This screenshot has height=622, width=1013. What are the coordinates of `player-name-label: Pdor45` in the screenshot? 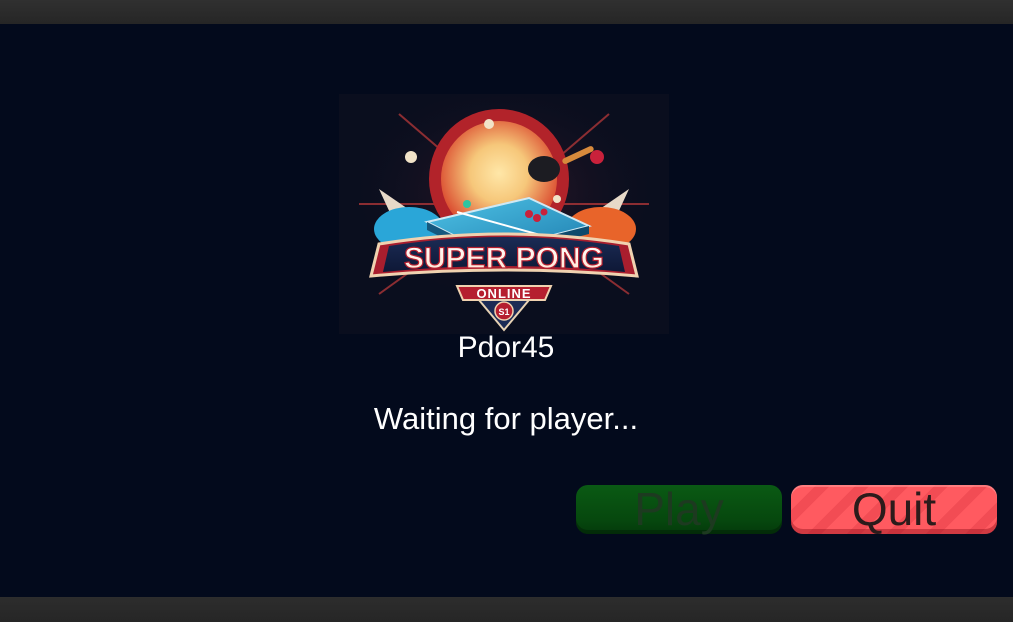 It's located at (506, 347).